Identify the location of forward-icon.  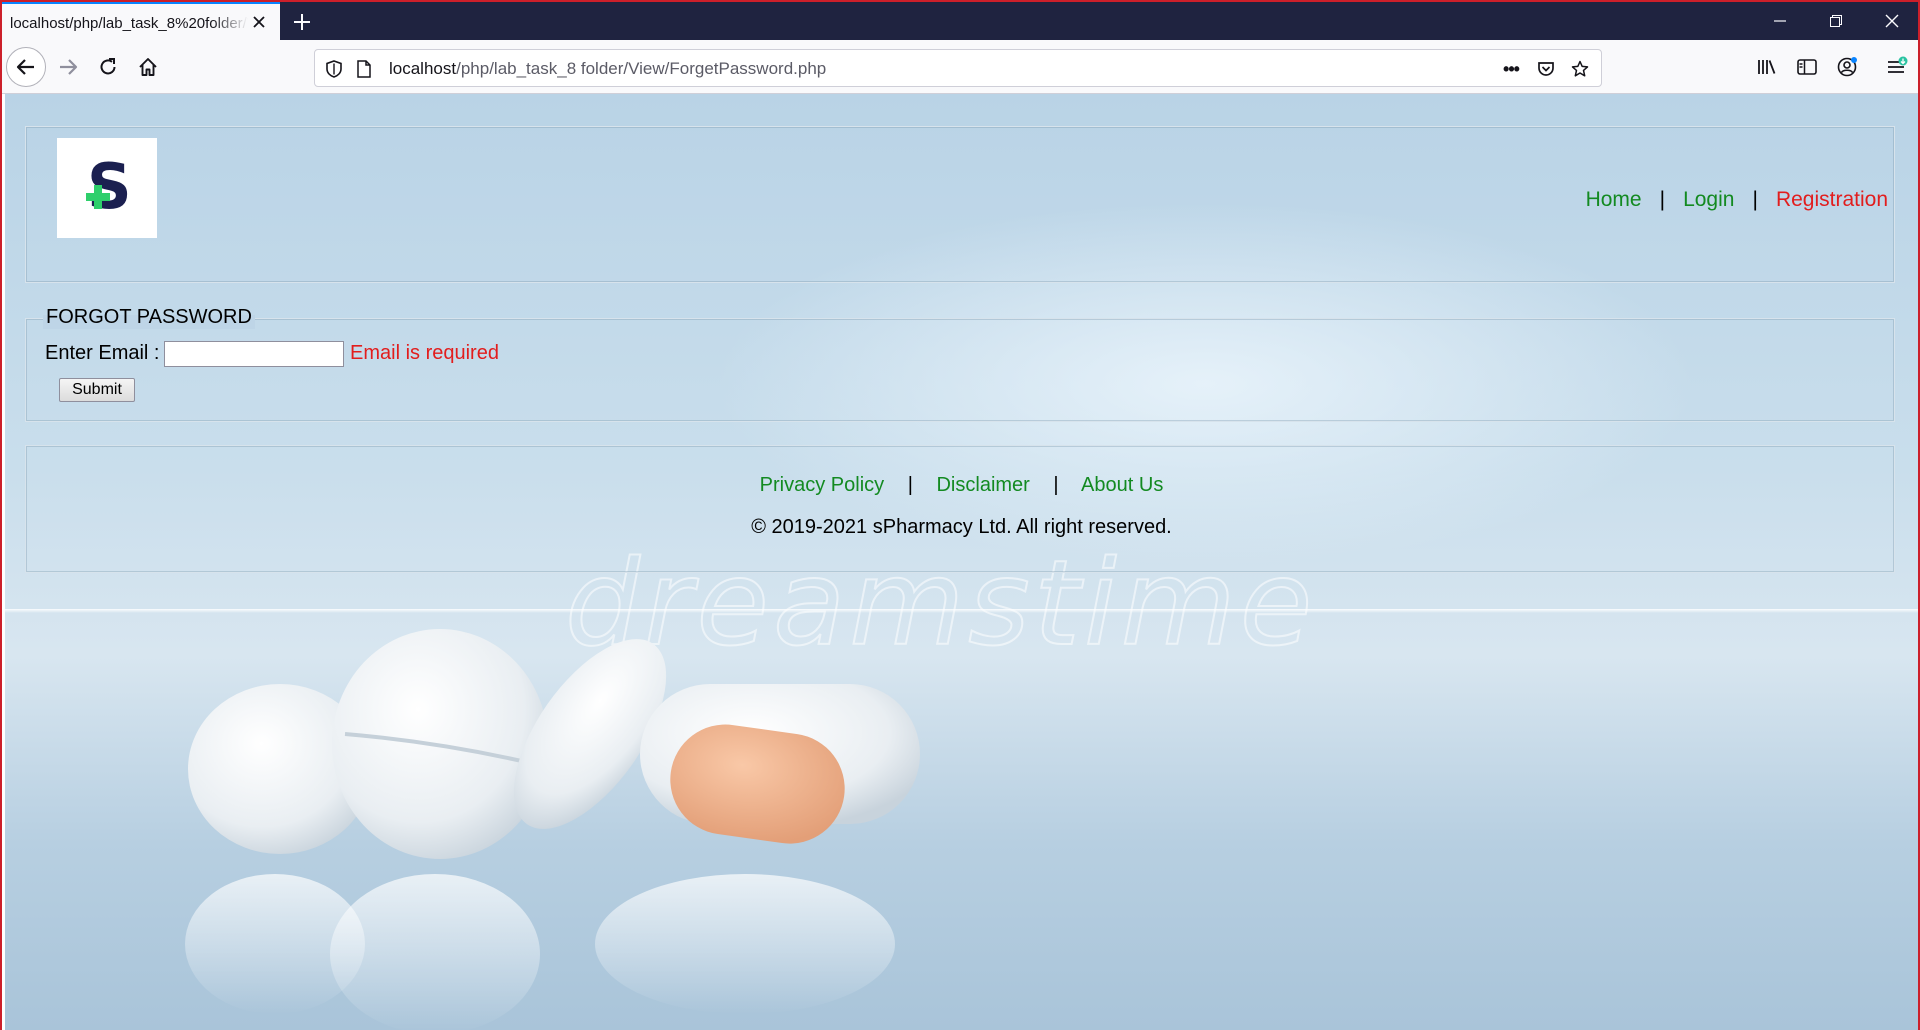
(68, 67).